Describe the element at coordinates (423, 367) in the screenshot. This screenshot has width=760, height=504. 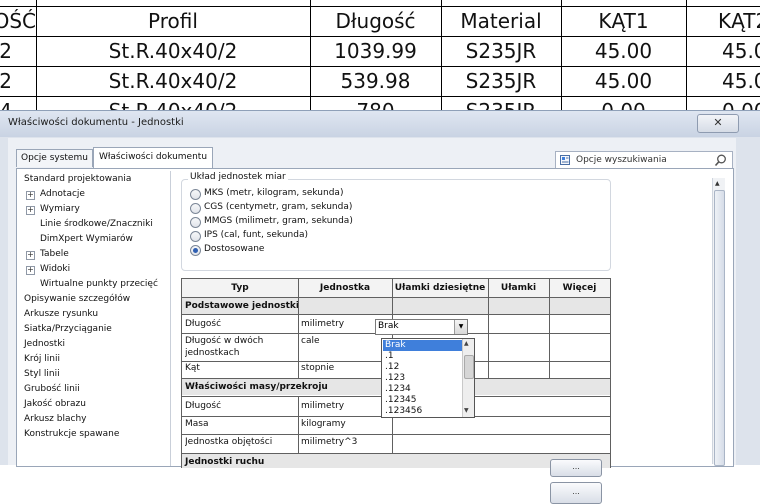
I see `dropdown-option: .12` at that location.